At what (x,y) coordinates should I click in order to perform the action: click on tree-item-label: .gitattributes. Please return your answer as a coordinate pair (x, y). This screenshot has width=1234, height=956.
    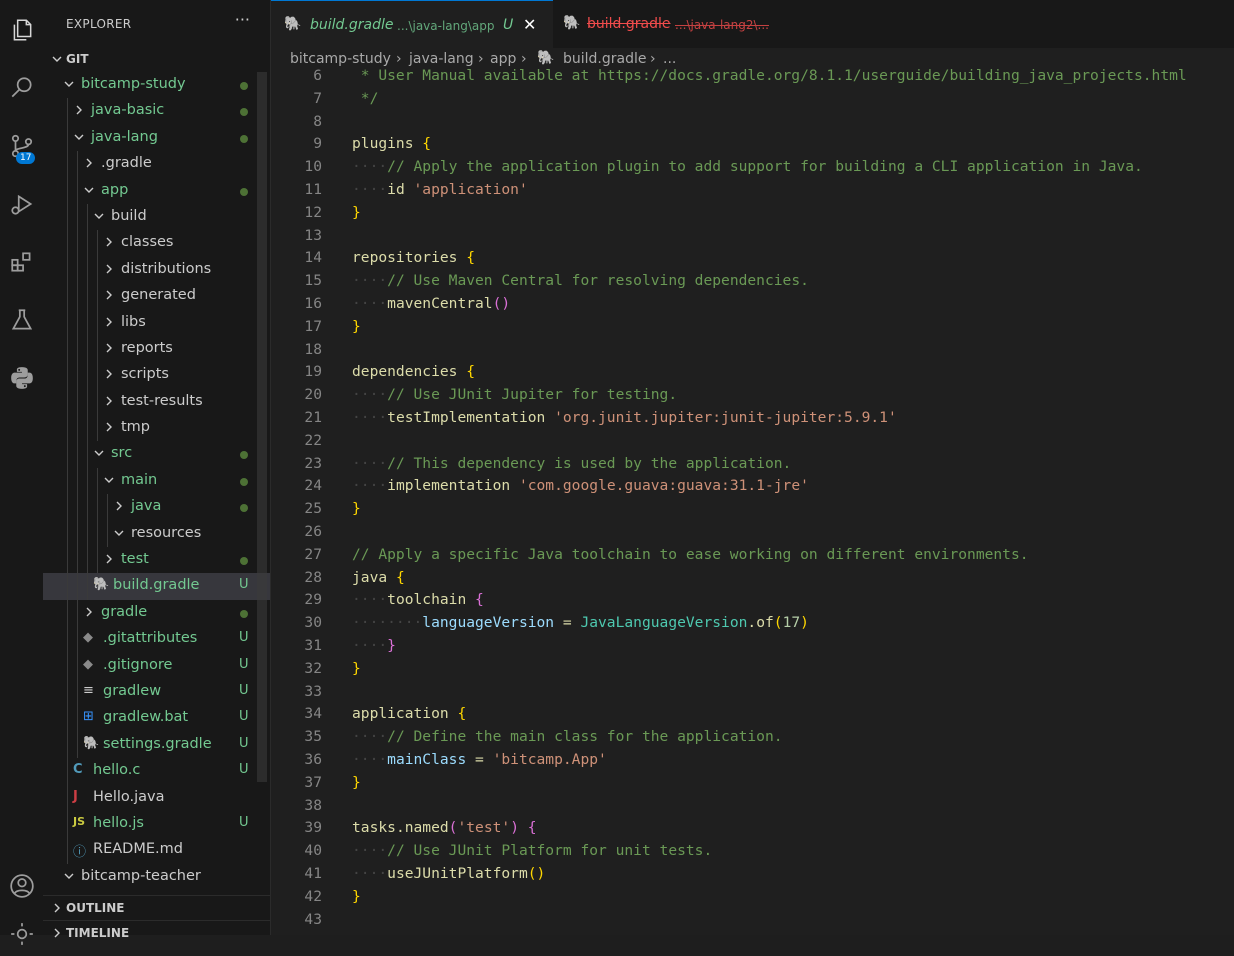
    Looking at the image, I should click on (150, 638).